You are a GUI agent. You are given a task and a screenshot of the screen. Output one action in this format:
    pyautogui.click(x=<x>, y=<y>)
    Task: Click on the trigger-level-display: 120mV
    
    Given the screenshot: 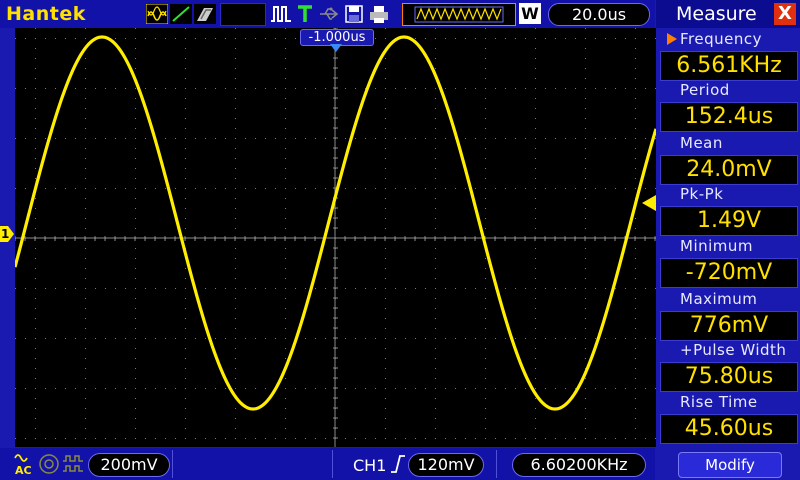 What is the action you would take?
    pyautogui.click(x=446, y=465)
    